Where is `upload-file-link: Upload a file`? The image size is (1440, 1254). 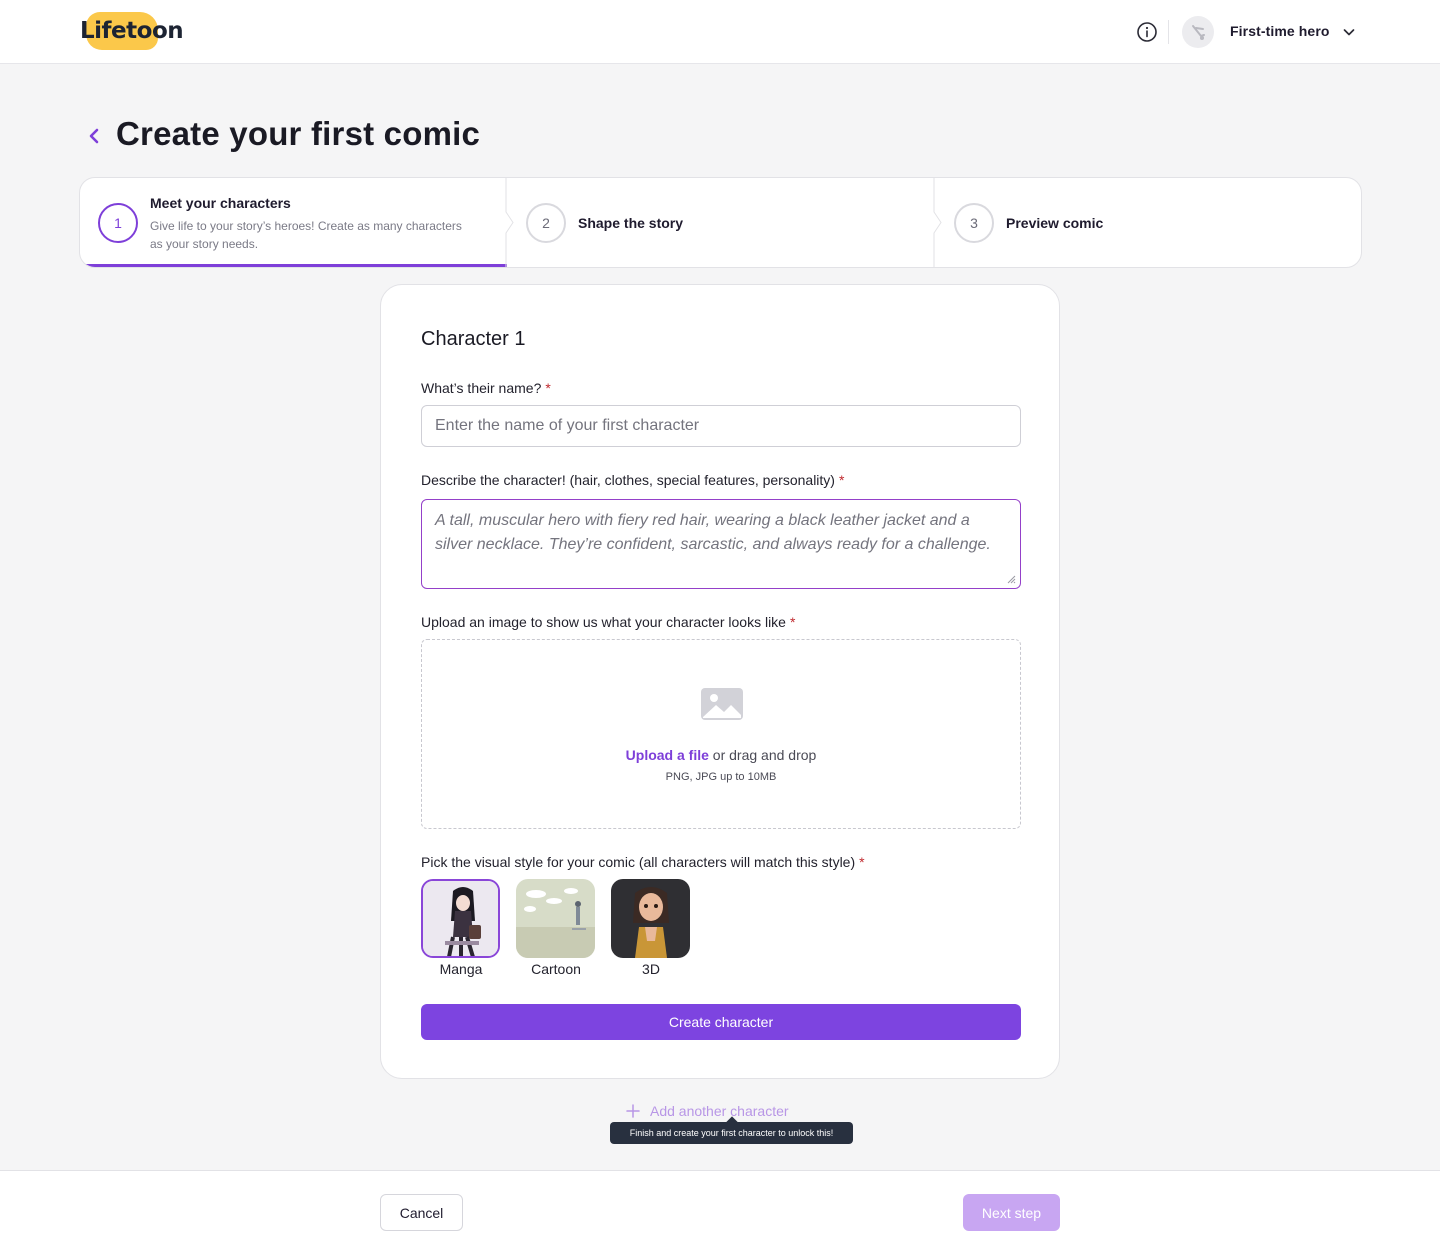 upload-file-link: Upload a file is located at coordinates (667, 755).